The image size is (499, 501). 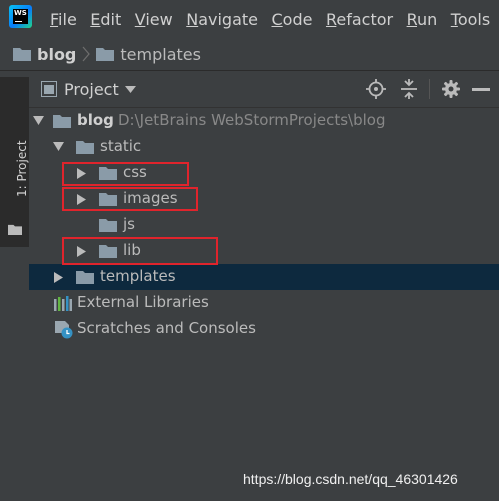 What do you see at coordinates (264, 225) in the screenshot?
I see `tree-item-js: js` at bounding box center [264, 225].